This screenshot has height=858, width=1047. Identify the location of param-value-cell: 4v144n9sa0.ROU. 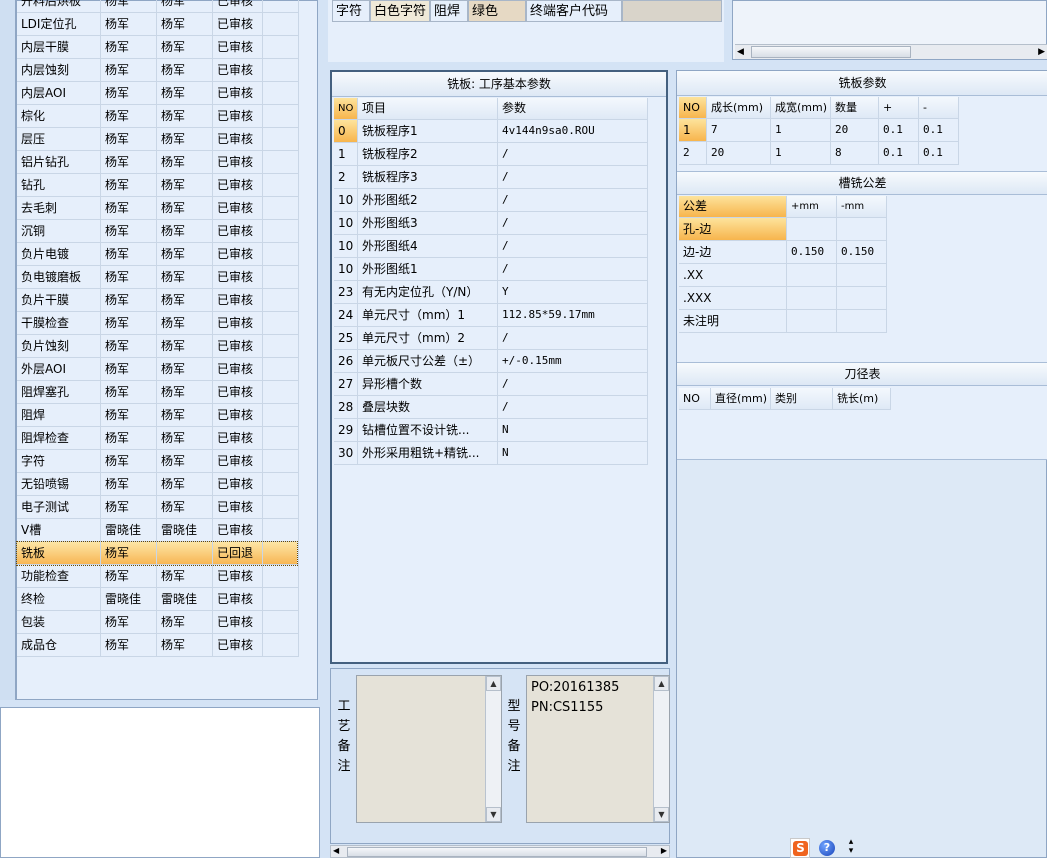
(573, 131).